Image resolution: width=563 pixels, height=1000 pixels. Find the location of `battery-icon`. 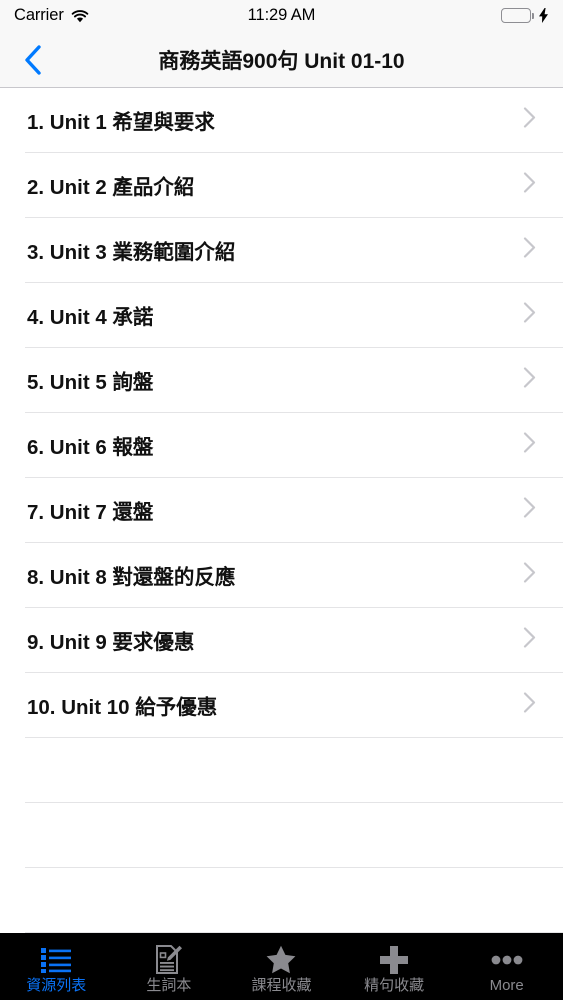

battery-icon is located at coordinates (517, 15).